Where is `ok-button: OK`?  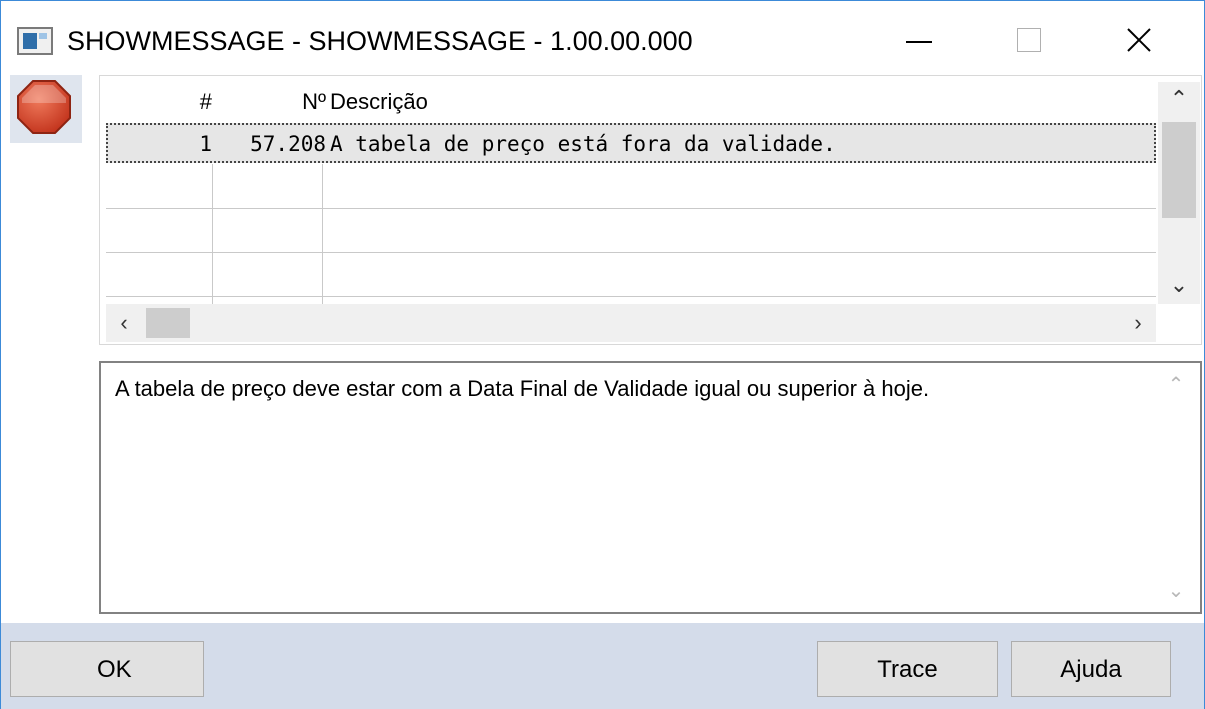
ok-button: OK is located at coordinates (107, 669).